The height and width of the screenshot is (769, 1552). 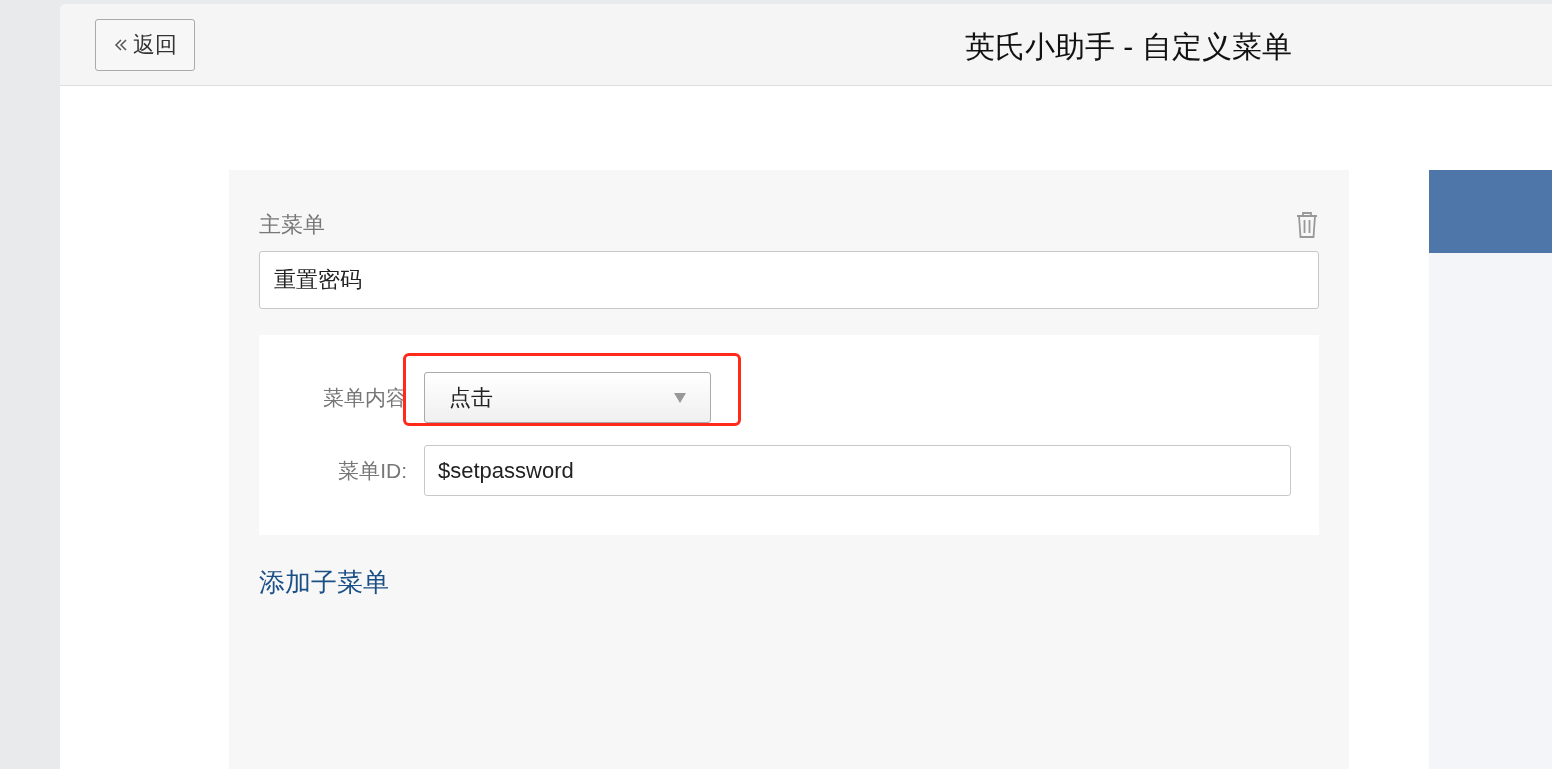 What do you see at coordinates (292, 225) in the screenshot?
I see `field-label: 主菜单` at bounding box center [292, 225].